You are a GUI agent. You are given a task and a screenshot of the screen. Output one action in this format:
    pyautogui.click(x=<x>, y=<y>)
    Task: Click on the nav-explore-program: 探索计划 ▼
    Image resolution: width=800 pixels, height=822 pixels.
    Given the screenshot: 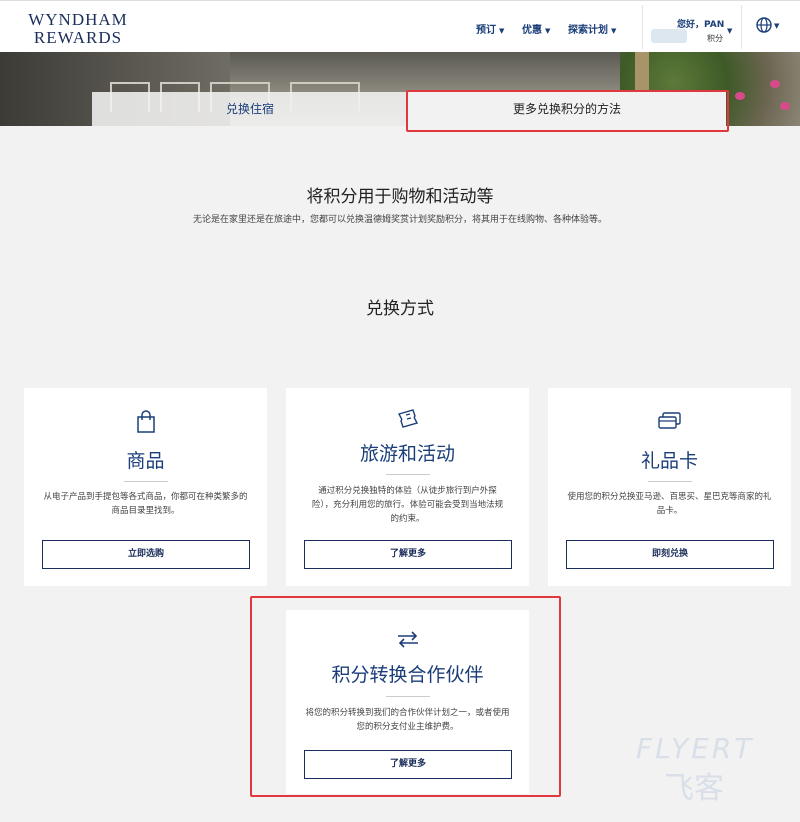 What is the action you would take?
    pyautogui.click(x=592, y=28)
    